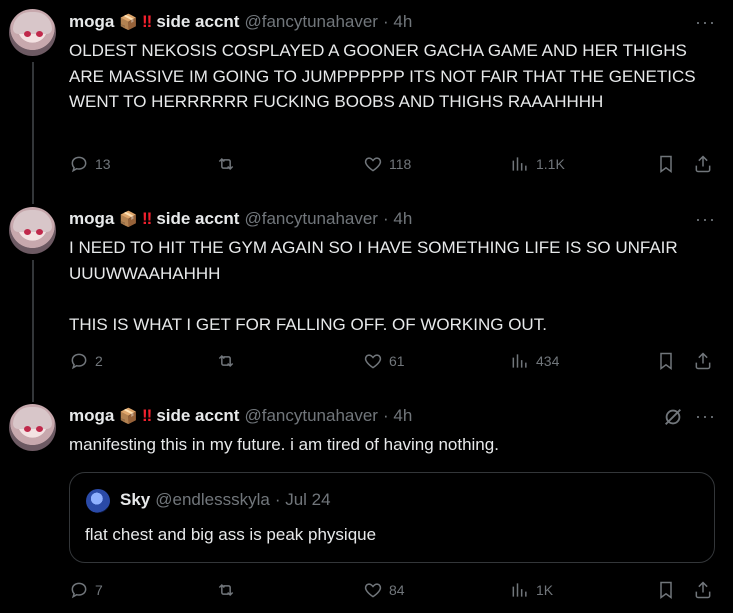  What do you see at coordinates (545, 590) in the screenshot?
I see `view-count: 1K` at bounding box center [545, 590].